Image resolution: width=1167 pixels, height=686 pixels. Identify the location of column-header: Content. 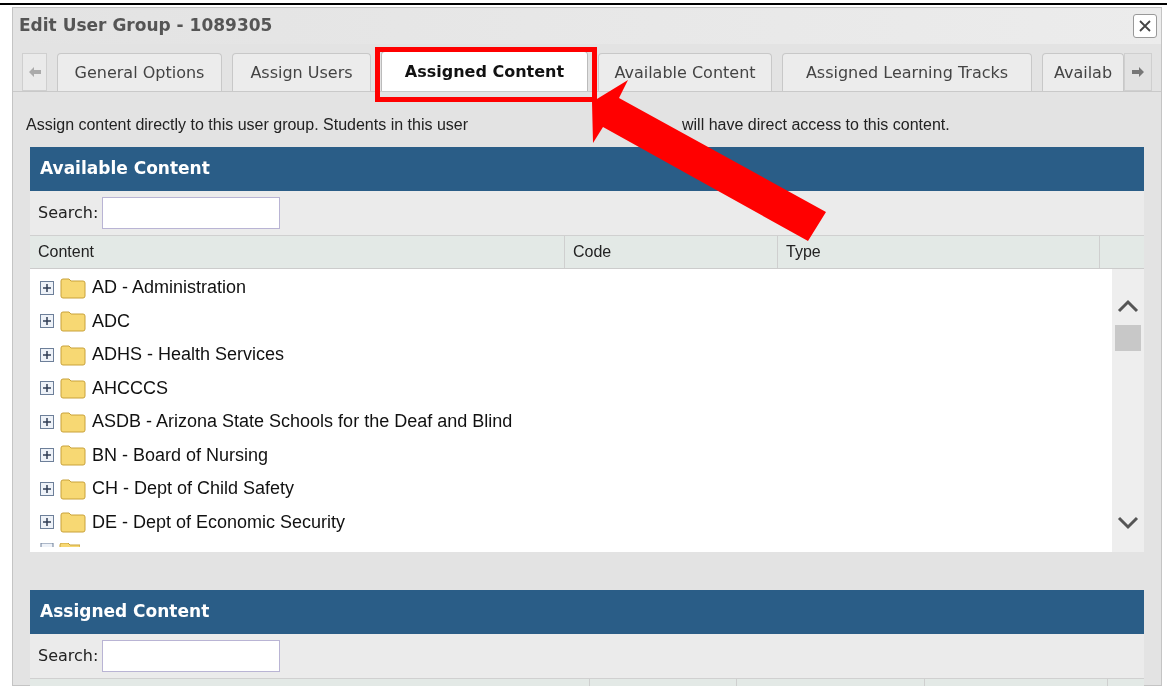
(297, 252).